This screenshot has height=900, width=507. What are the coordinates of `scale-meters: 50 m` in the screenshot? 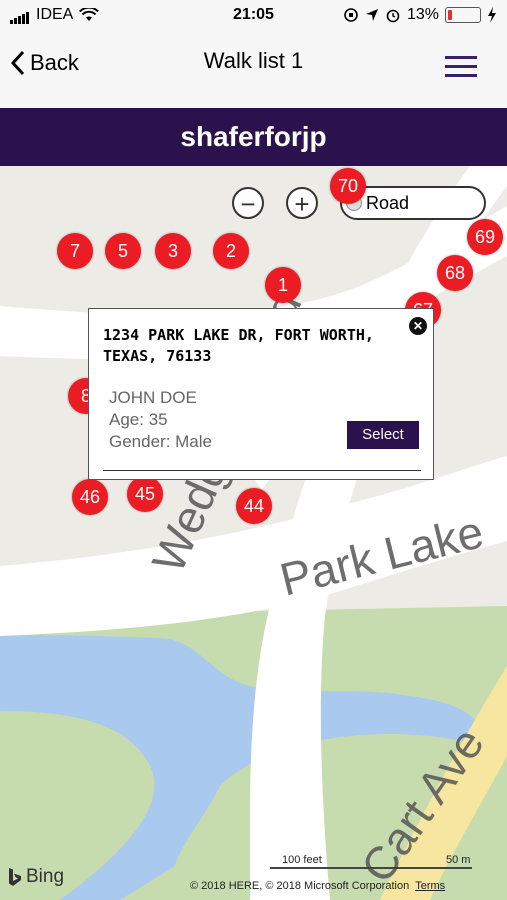 It's located at (458, 860).